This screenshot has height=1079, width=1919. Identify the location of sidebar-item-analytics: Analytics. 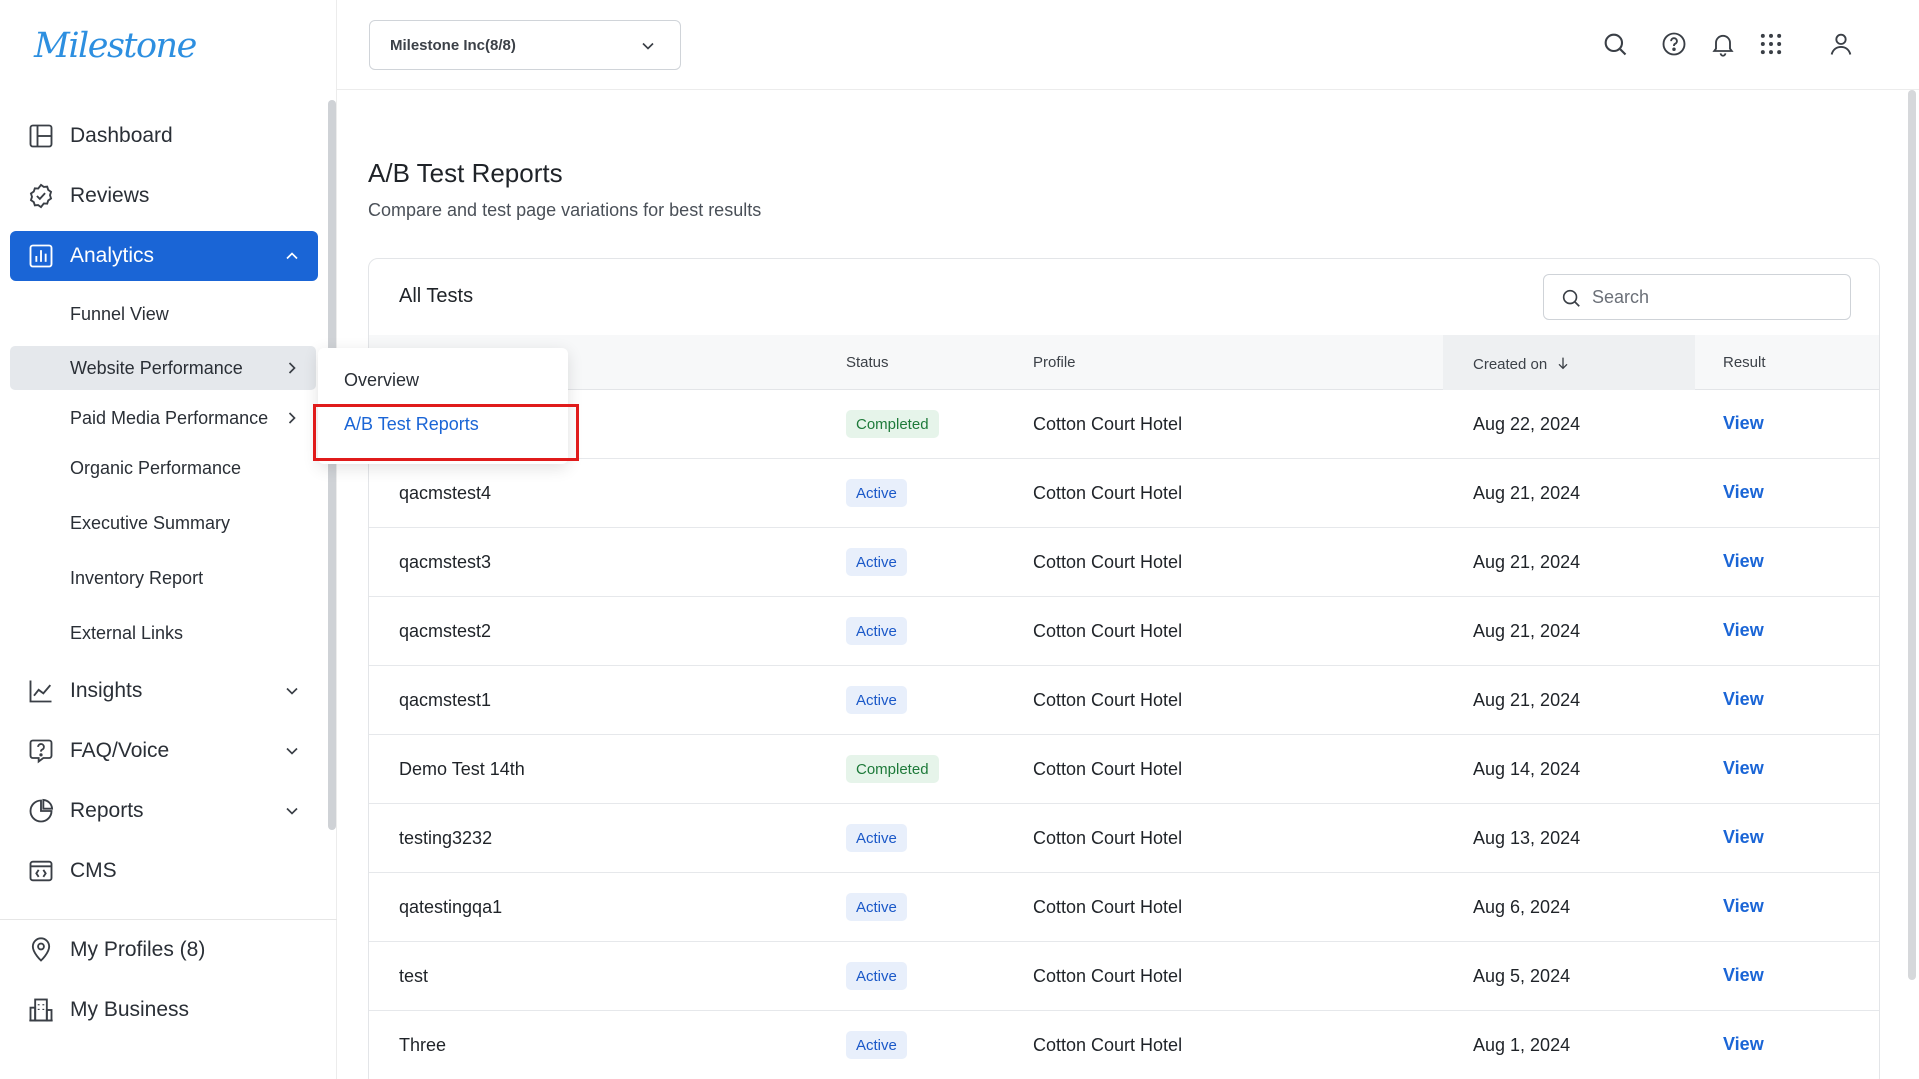
(164, 256).